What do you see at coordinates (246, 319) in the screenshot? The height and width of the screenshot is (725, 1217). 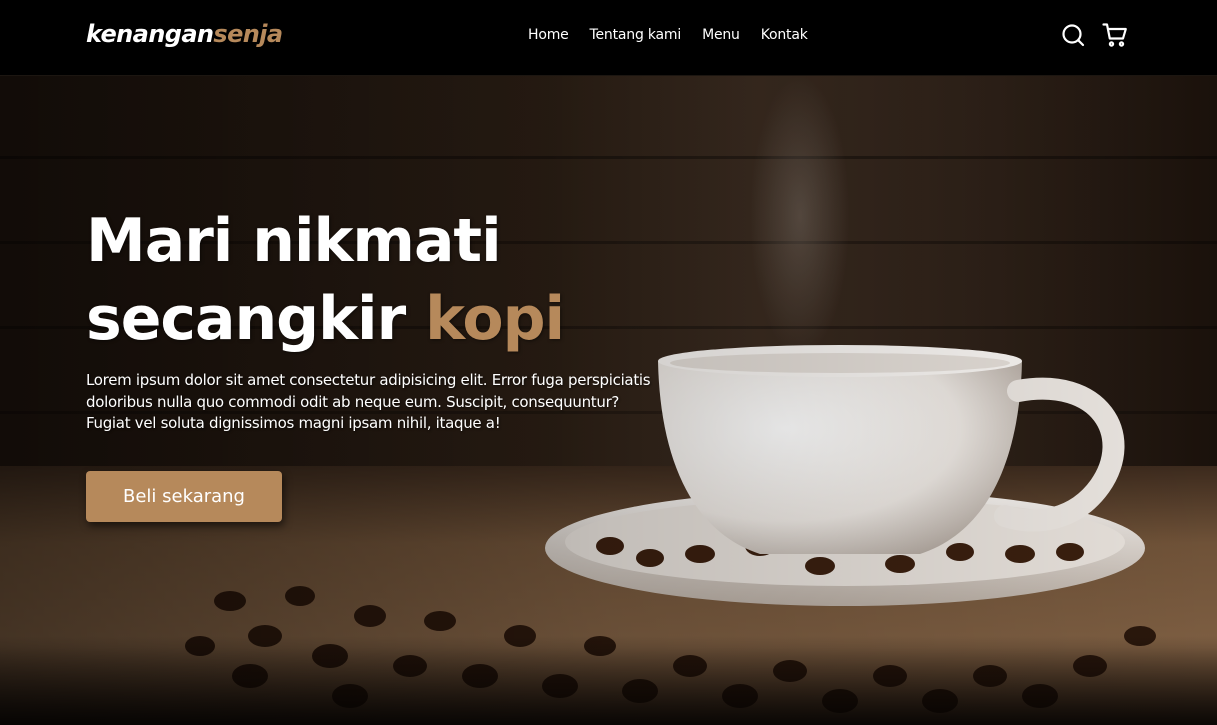 I see `hero-title-line2-prefix: secangkir` at bounding box center [246, 319].